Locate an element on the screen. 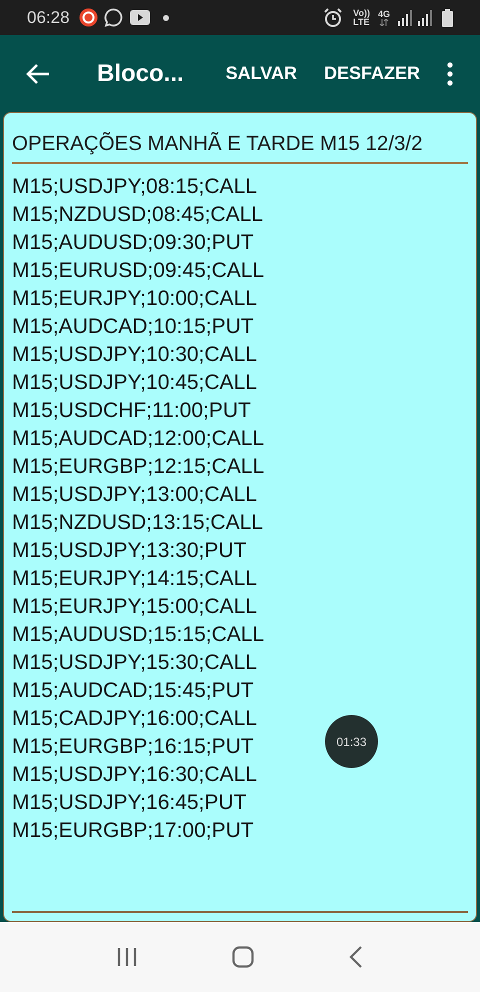 The image size is (480, 992). note-title: OPERAÇÕES MANHÃ E TARDE M15 12/3/2 is located at coordinates (240, 147).